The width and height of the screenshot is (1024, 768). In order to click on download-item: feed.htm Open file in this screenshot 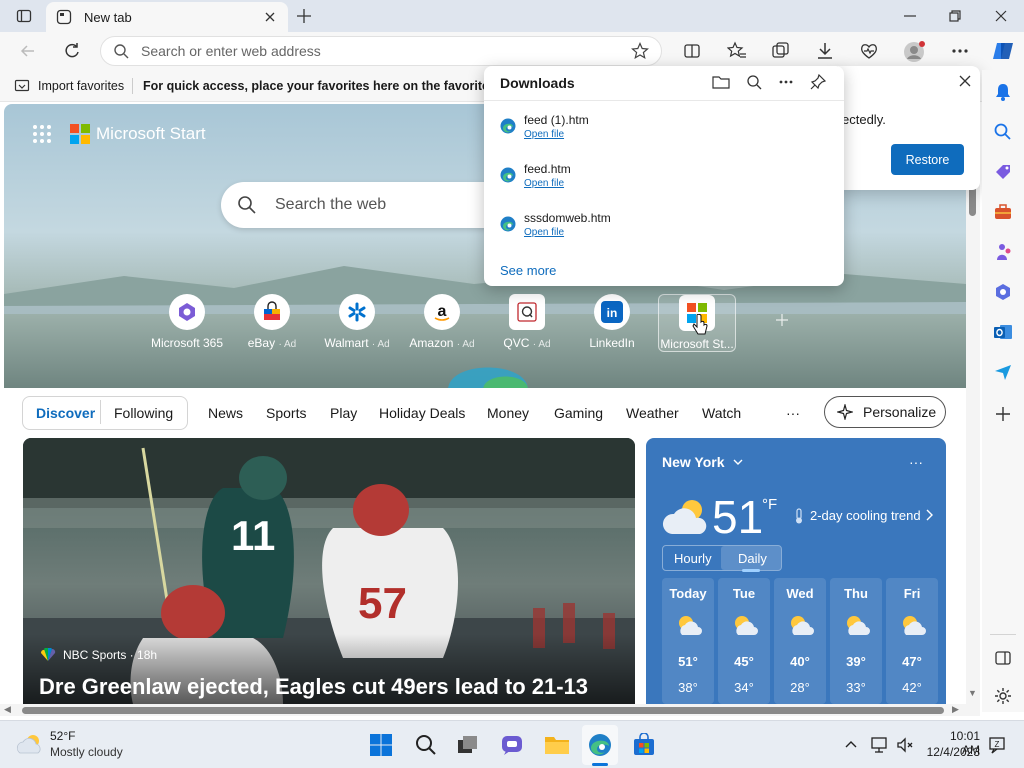, I will do `click(664, 178)`.